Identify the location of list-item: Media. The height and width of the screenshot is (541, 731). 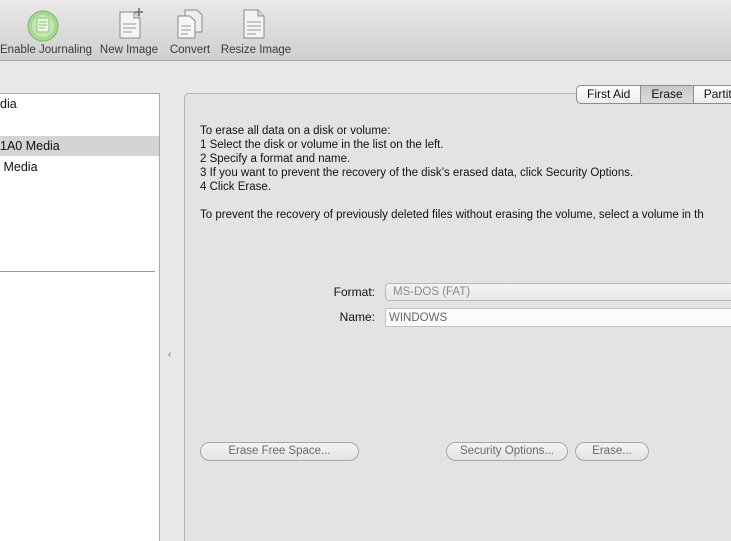
(79, 167).